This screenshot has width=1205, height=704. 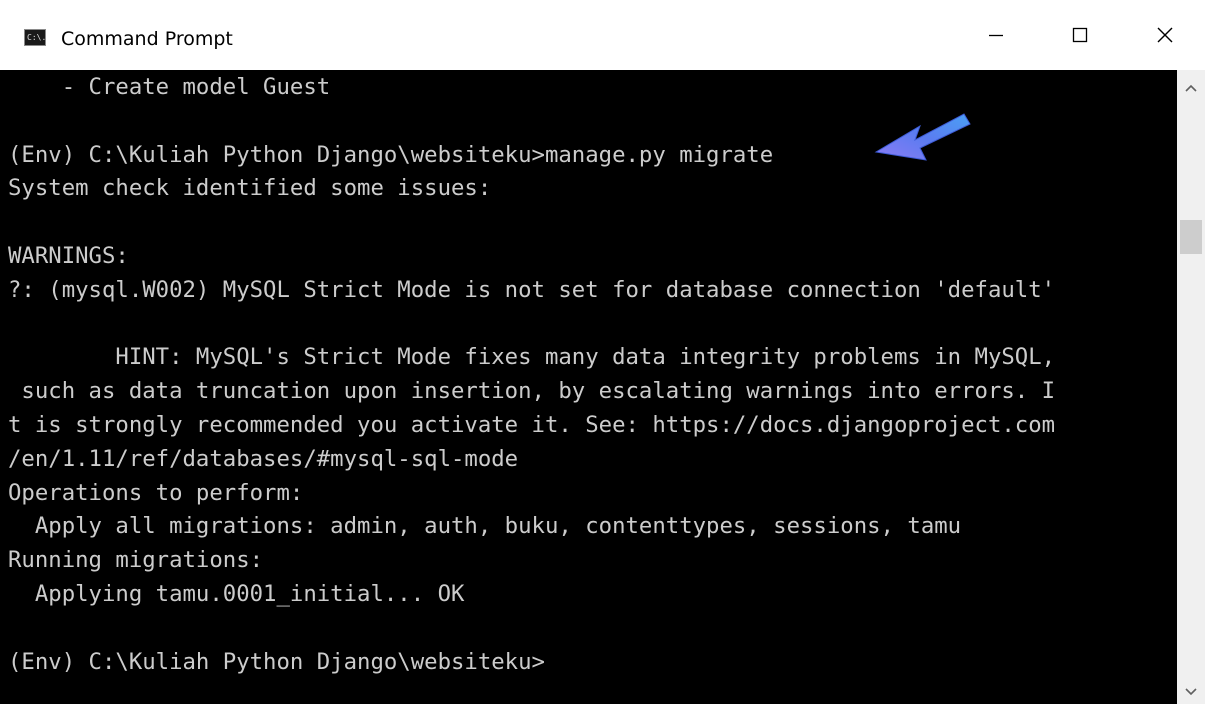 What do you see at coordinates (276, 661) in the screenshot?
I see `console-line: (Env) C:\Kuliah Python Django\websiteku>` at bounding box center [276, 661].